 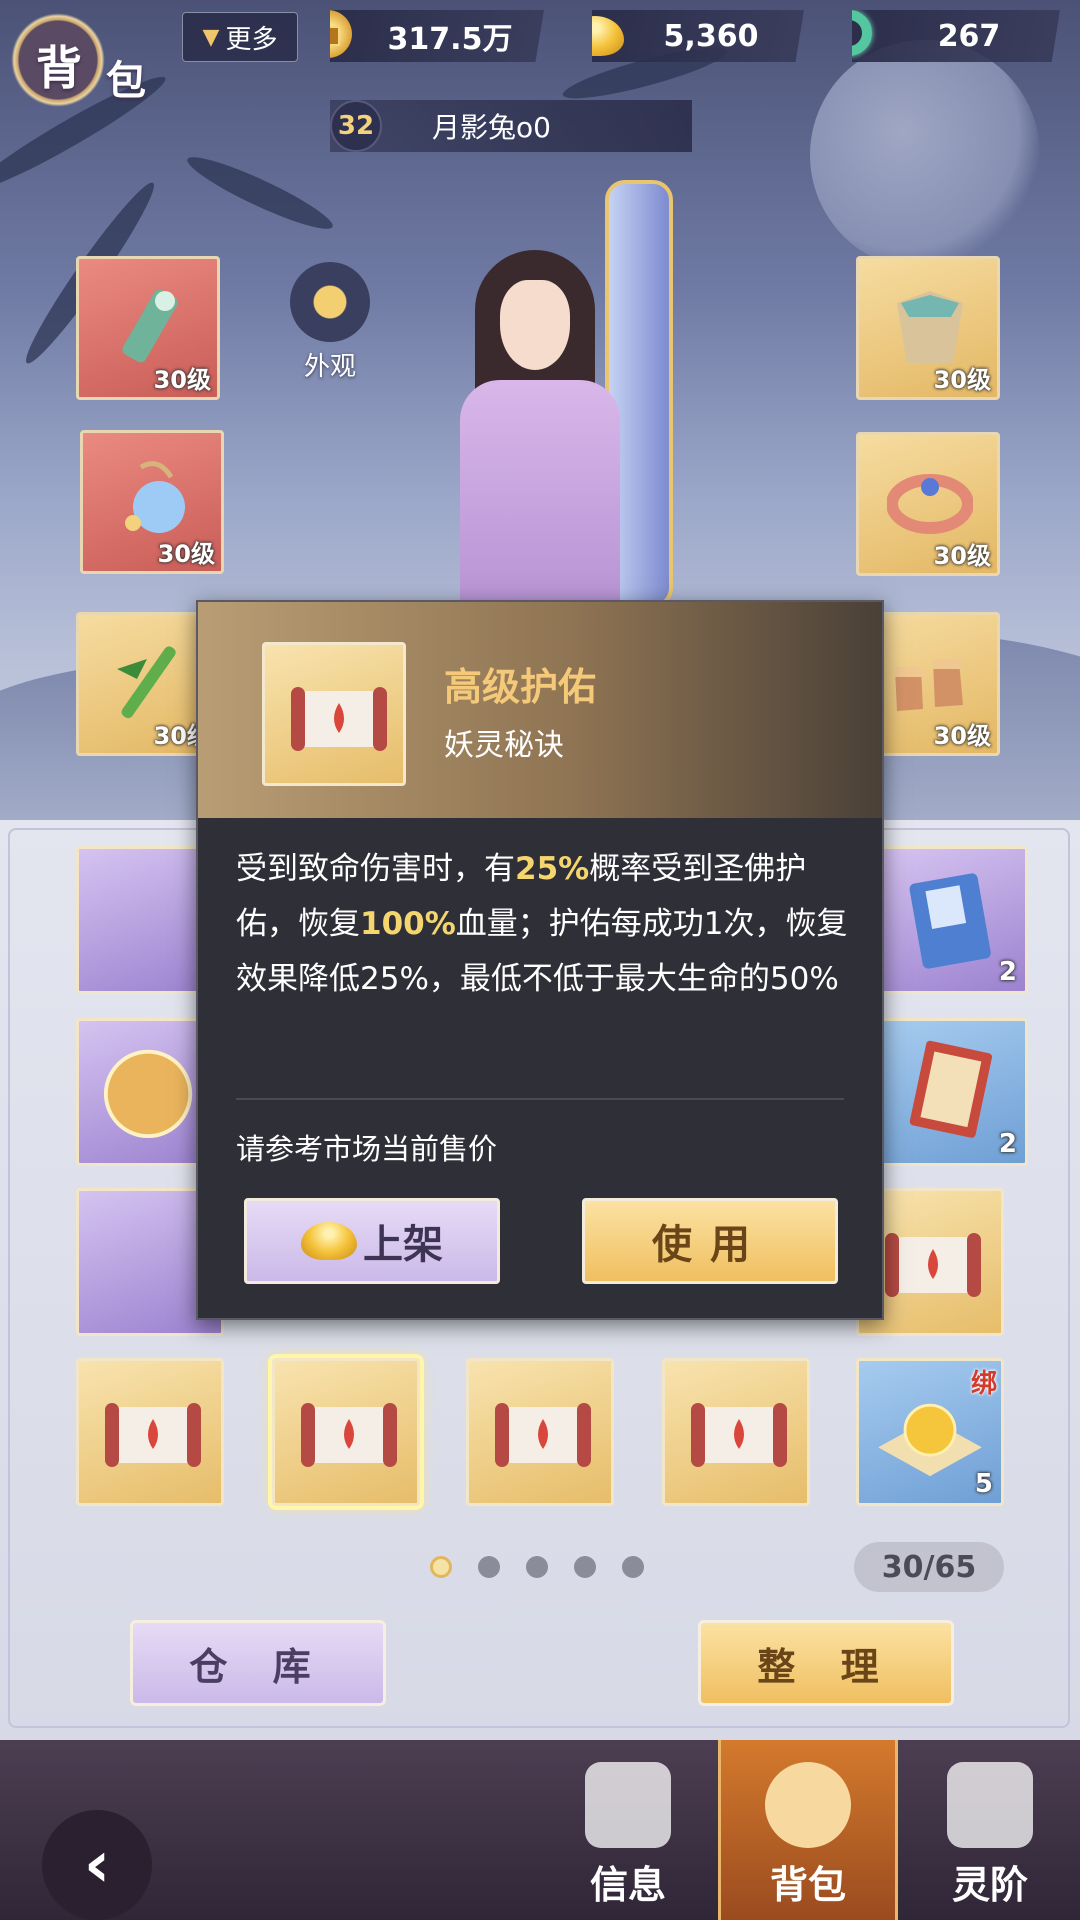 I want to click on flame-icon, so click(x=990, y=1805).